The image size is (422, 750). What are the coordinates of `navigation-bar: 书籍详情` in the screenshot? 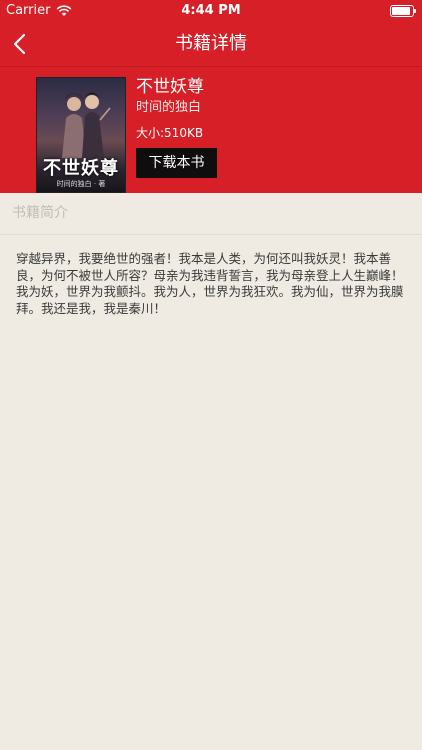 It's located at (211, 44).